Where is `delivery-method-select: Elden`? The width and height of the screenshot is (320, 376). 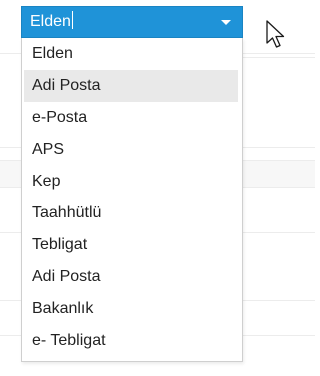
delivery-method-select: Elden is located at coordinates (132, 22).